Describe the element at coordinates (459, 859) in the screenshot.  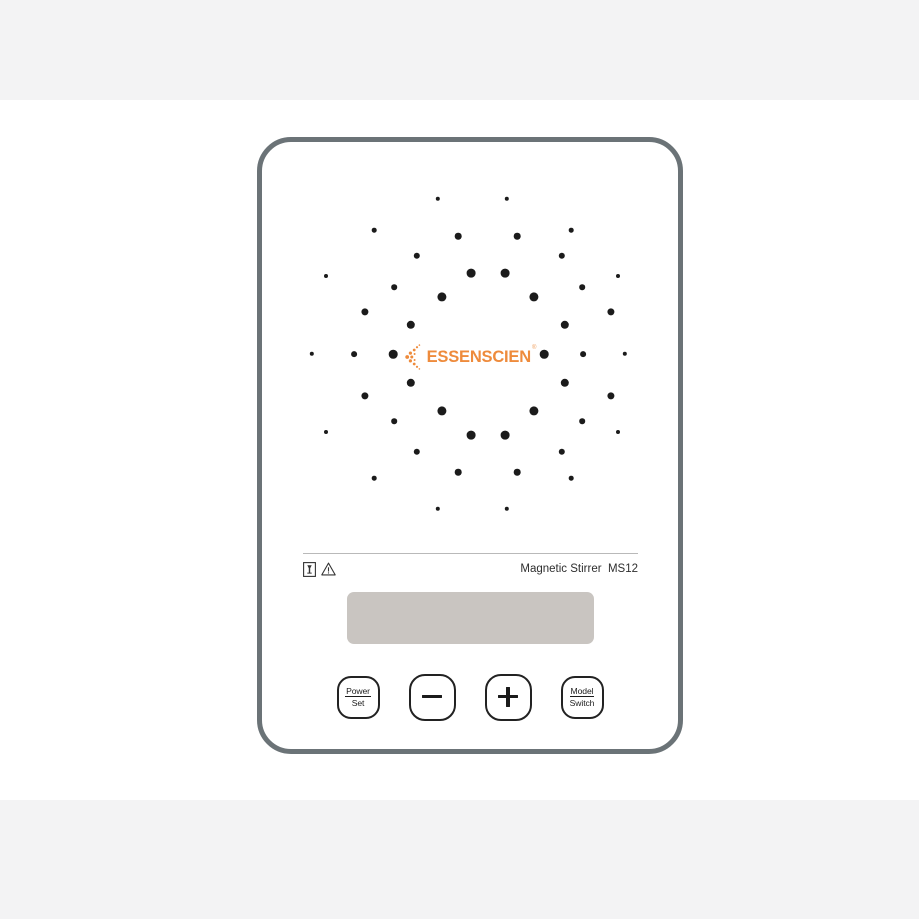
I see `bottom-background-band` at that location.